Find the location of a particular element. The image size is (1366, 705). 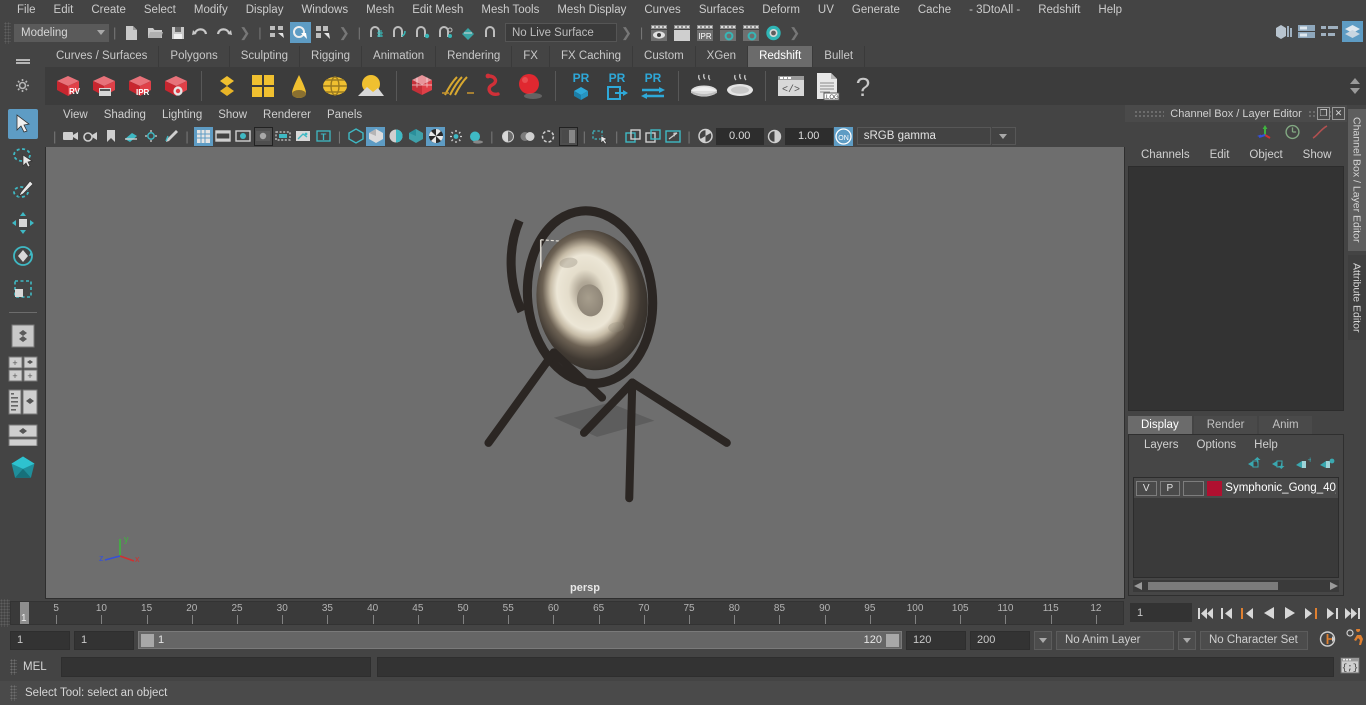

sphere-icon is located at coordinates (530, 86).